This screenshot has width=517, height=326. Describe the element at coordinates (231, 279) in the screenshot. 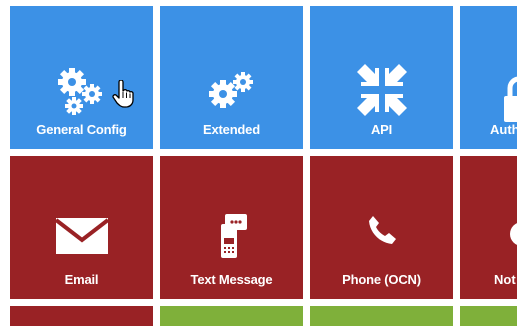

I see `tile-label: Text Message` at that location.